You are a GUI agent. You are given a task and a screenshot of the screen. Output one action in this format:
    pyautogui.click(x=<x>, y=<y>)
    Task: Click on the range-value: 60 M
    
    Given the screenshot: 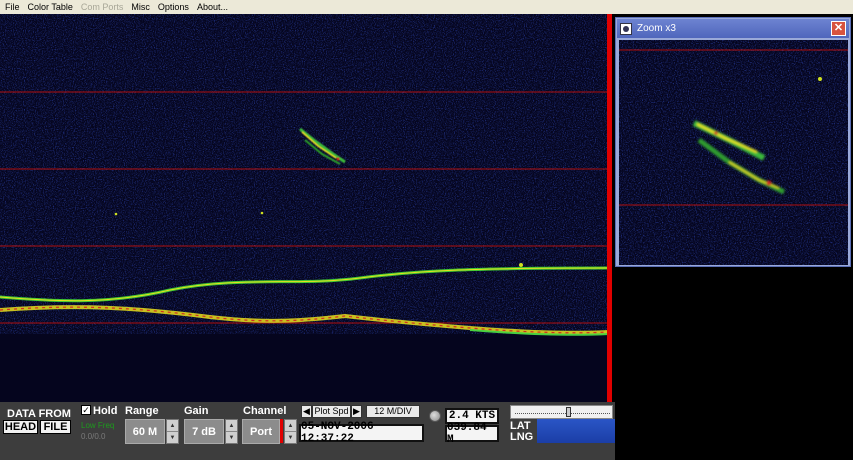 What is the action you would take?
    pyautogui.click(x=145, y=431)
    